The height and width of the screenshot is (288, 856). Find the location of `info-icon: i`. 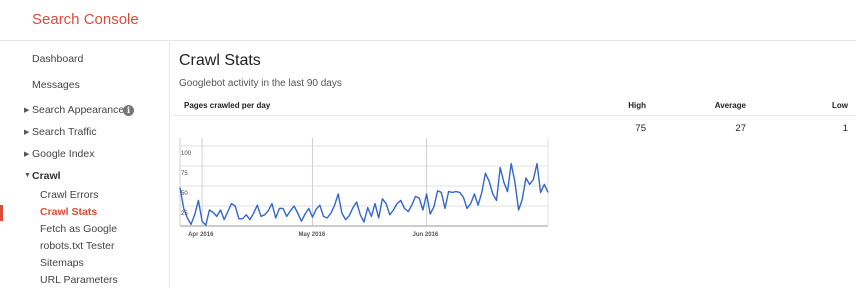

info-icon: i is located at coordinates (128, 110).